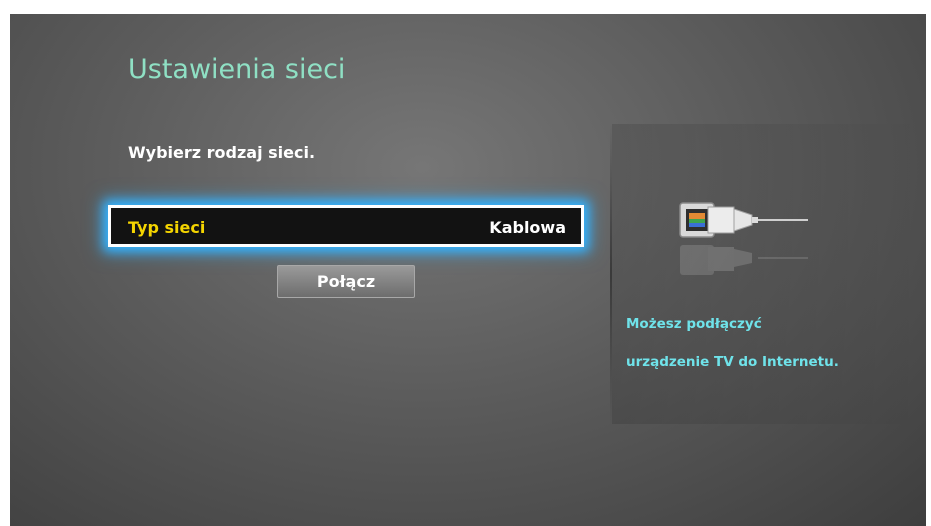 This screenshot has width=931, height=526. I want to click on panel-divider, so click(611, 274).